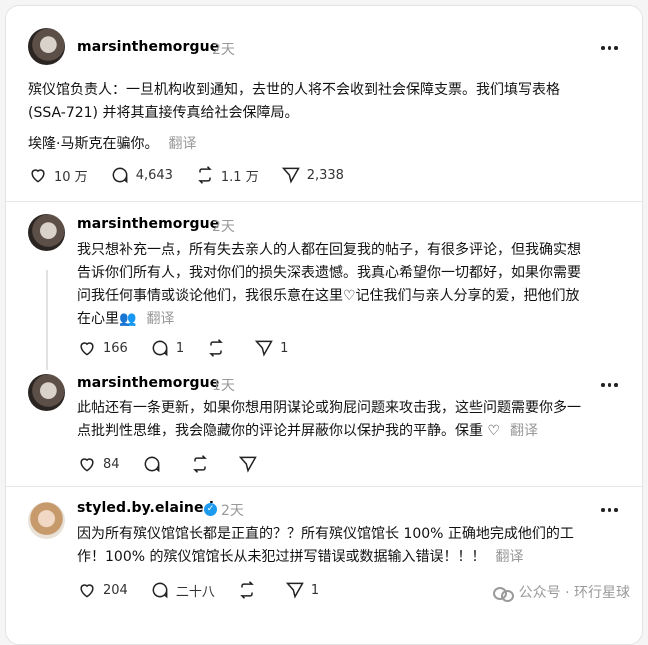 Image resolution: width=648 pixels, height=645 pixels. I want to click on wechat-icon, so click(503, 592).